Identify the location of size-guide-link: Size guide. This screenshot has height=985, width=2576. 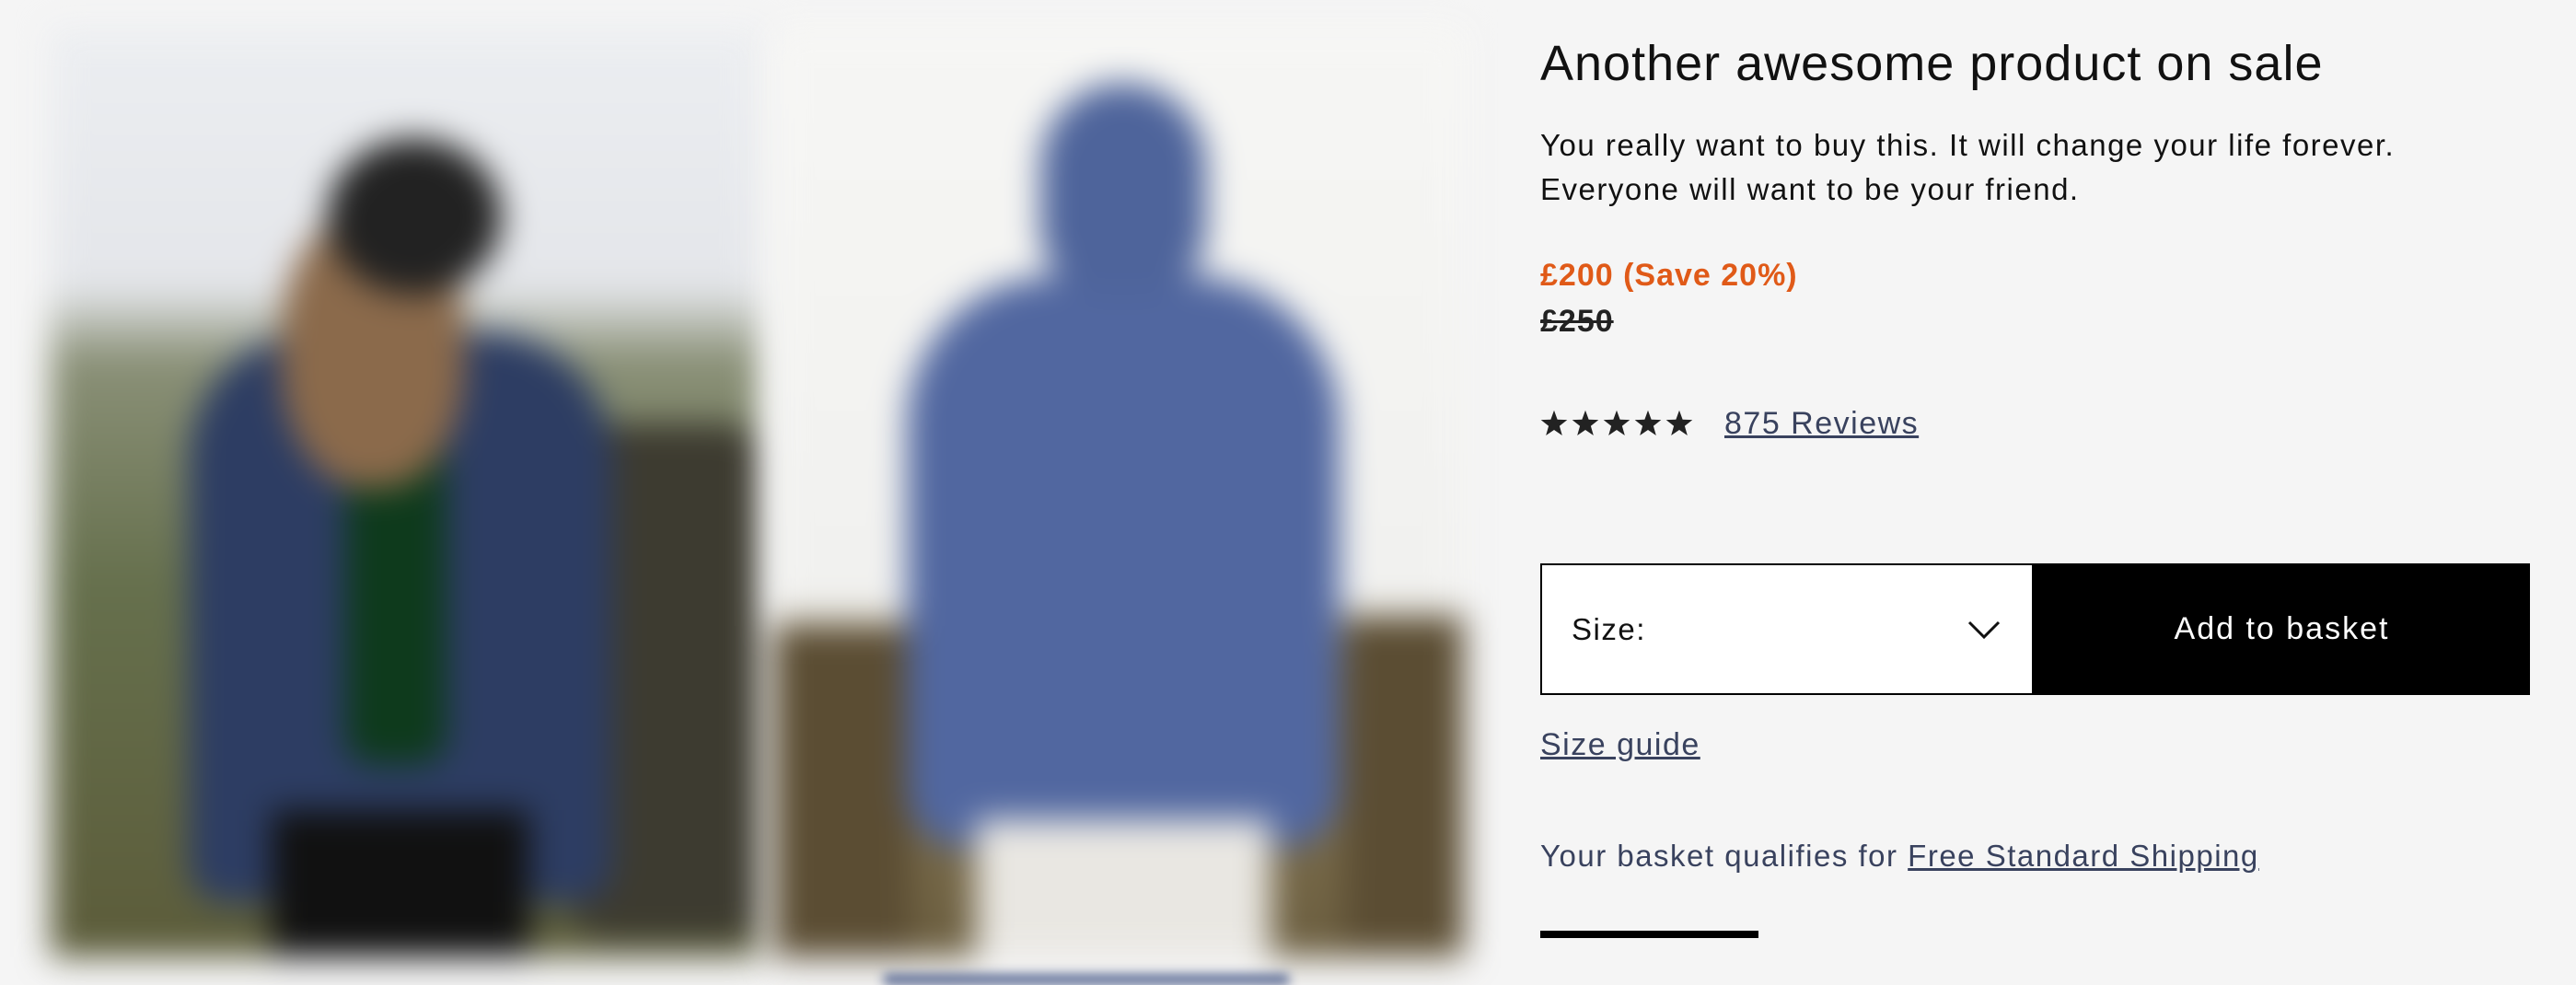
(1620, 745).